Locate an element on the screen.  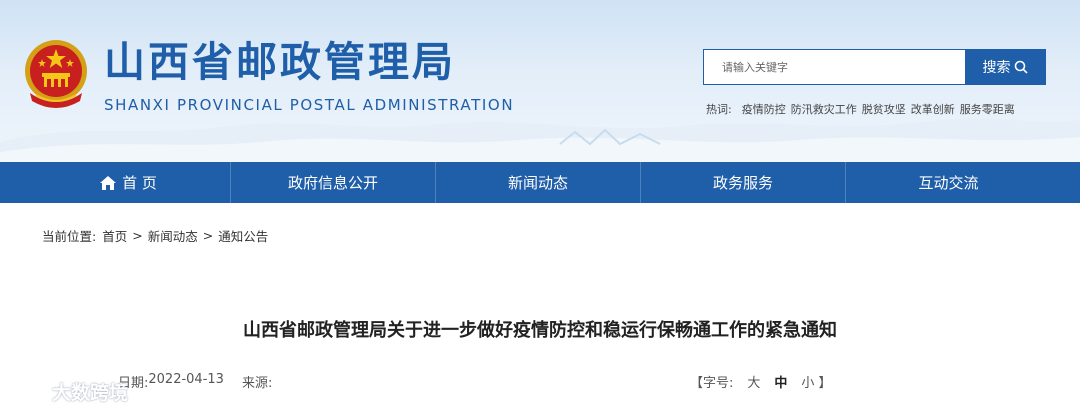
main-nav: 首 页 政府信息公开 新闻动态 政务服务 互动交流 is located at coordinates (540, 182).